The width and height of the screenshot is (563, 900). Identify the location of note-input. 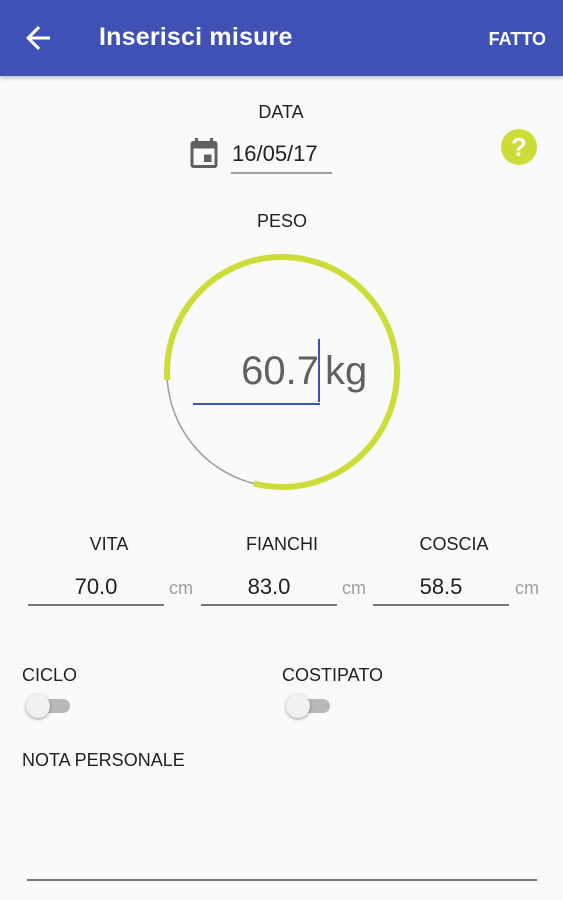
(282, 835).